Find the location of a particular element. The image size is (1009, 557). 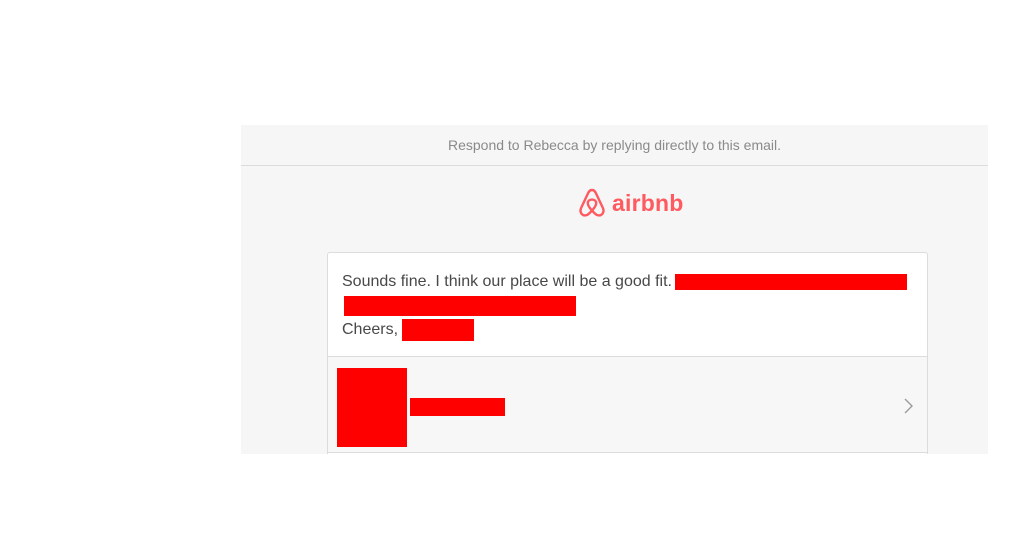

avatar is located at coordinates (372, 407).